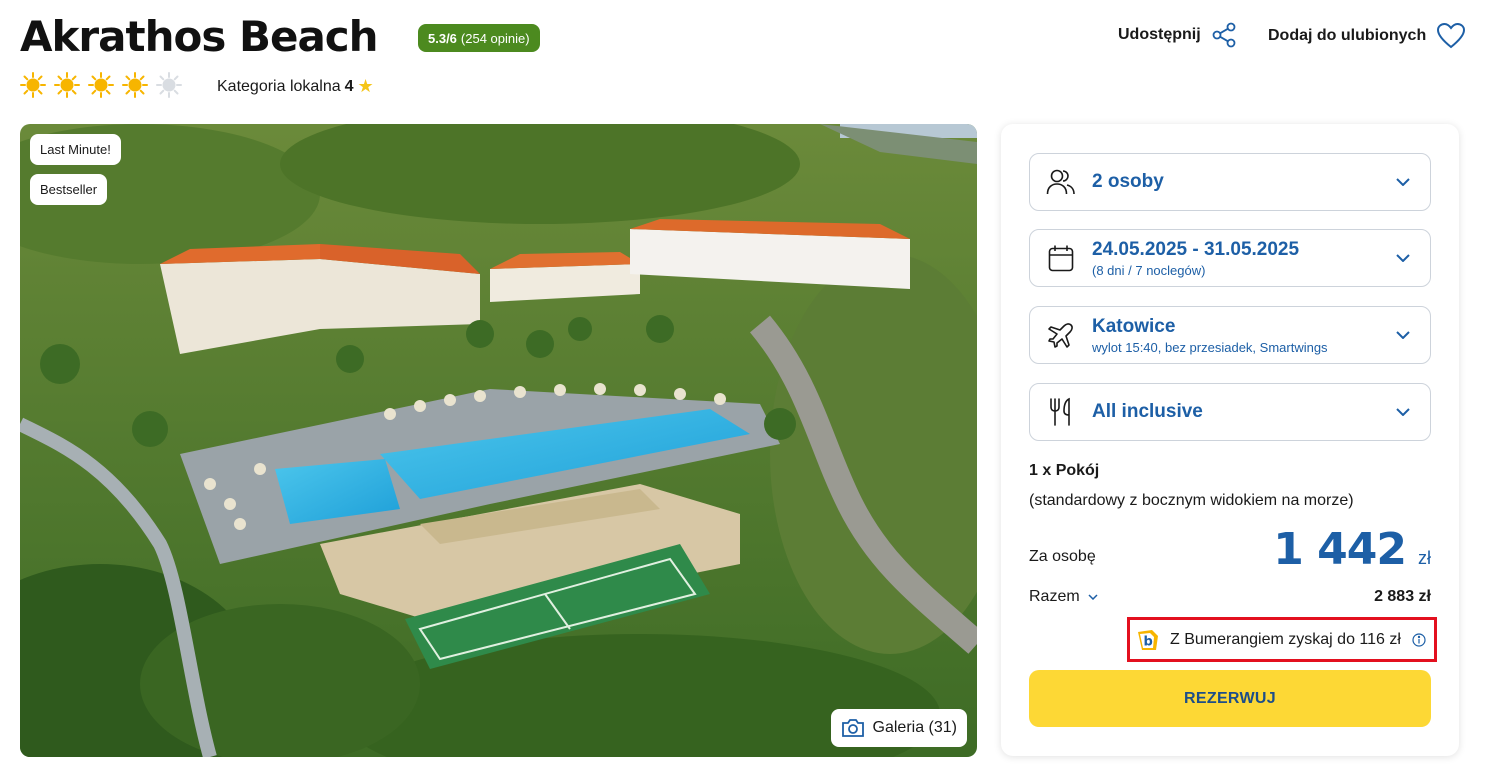  Describe the element at coordinates (1061, 258) in the screenshot. I see `calendar-icon` at that location.